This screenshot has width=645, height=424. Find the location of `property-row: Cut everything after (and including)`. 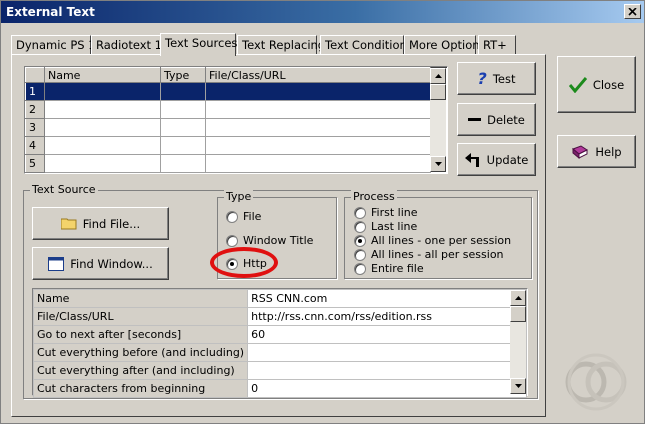

property-row: Cut everything after (and including) is located at coordinates (279, 370).